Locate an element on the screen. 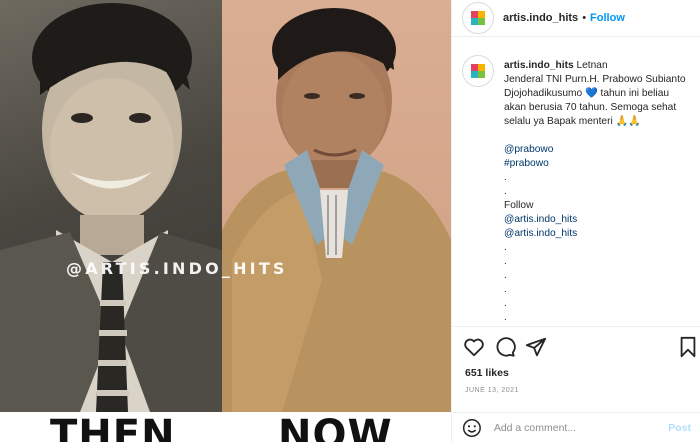 This screenshot has height=442, width=700. likes-count: 651 likes is located at coordinates (487, 373).